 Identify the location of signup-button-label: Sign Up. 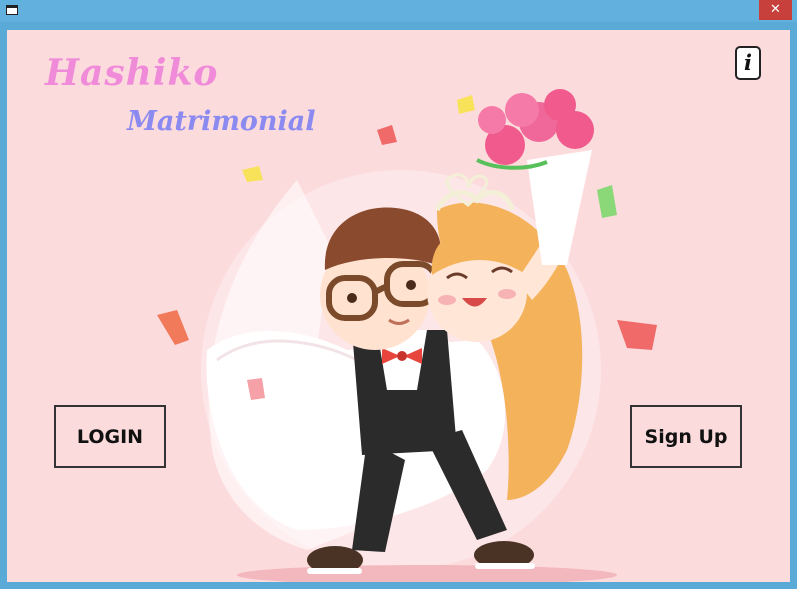
(686, 436).